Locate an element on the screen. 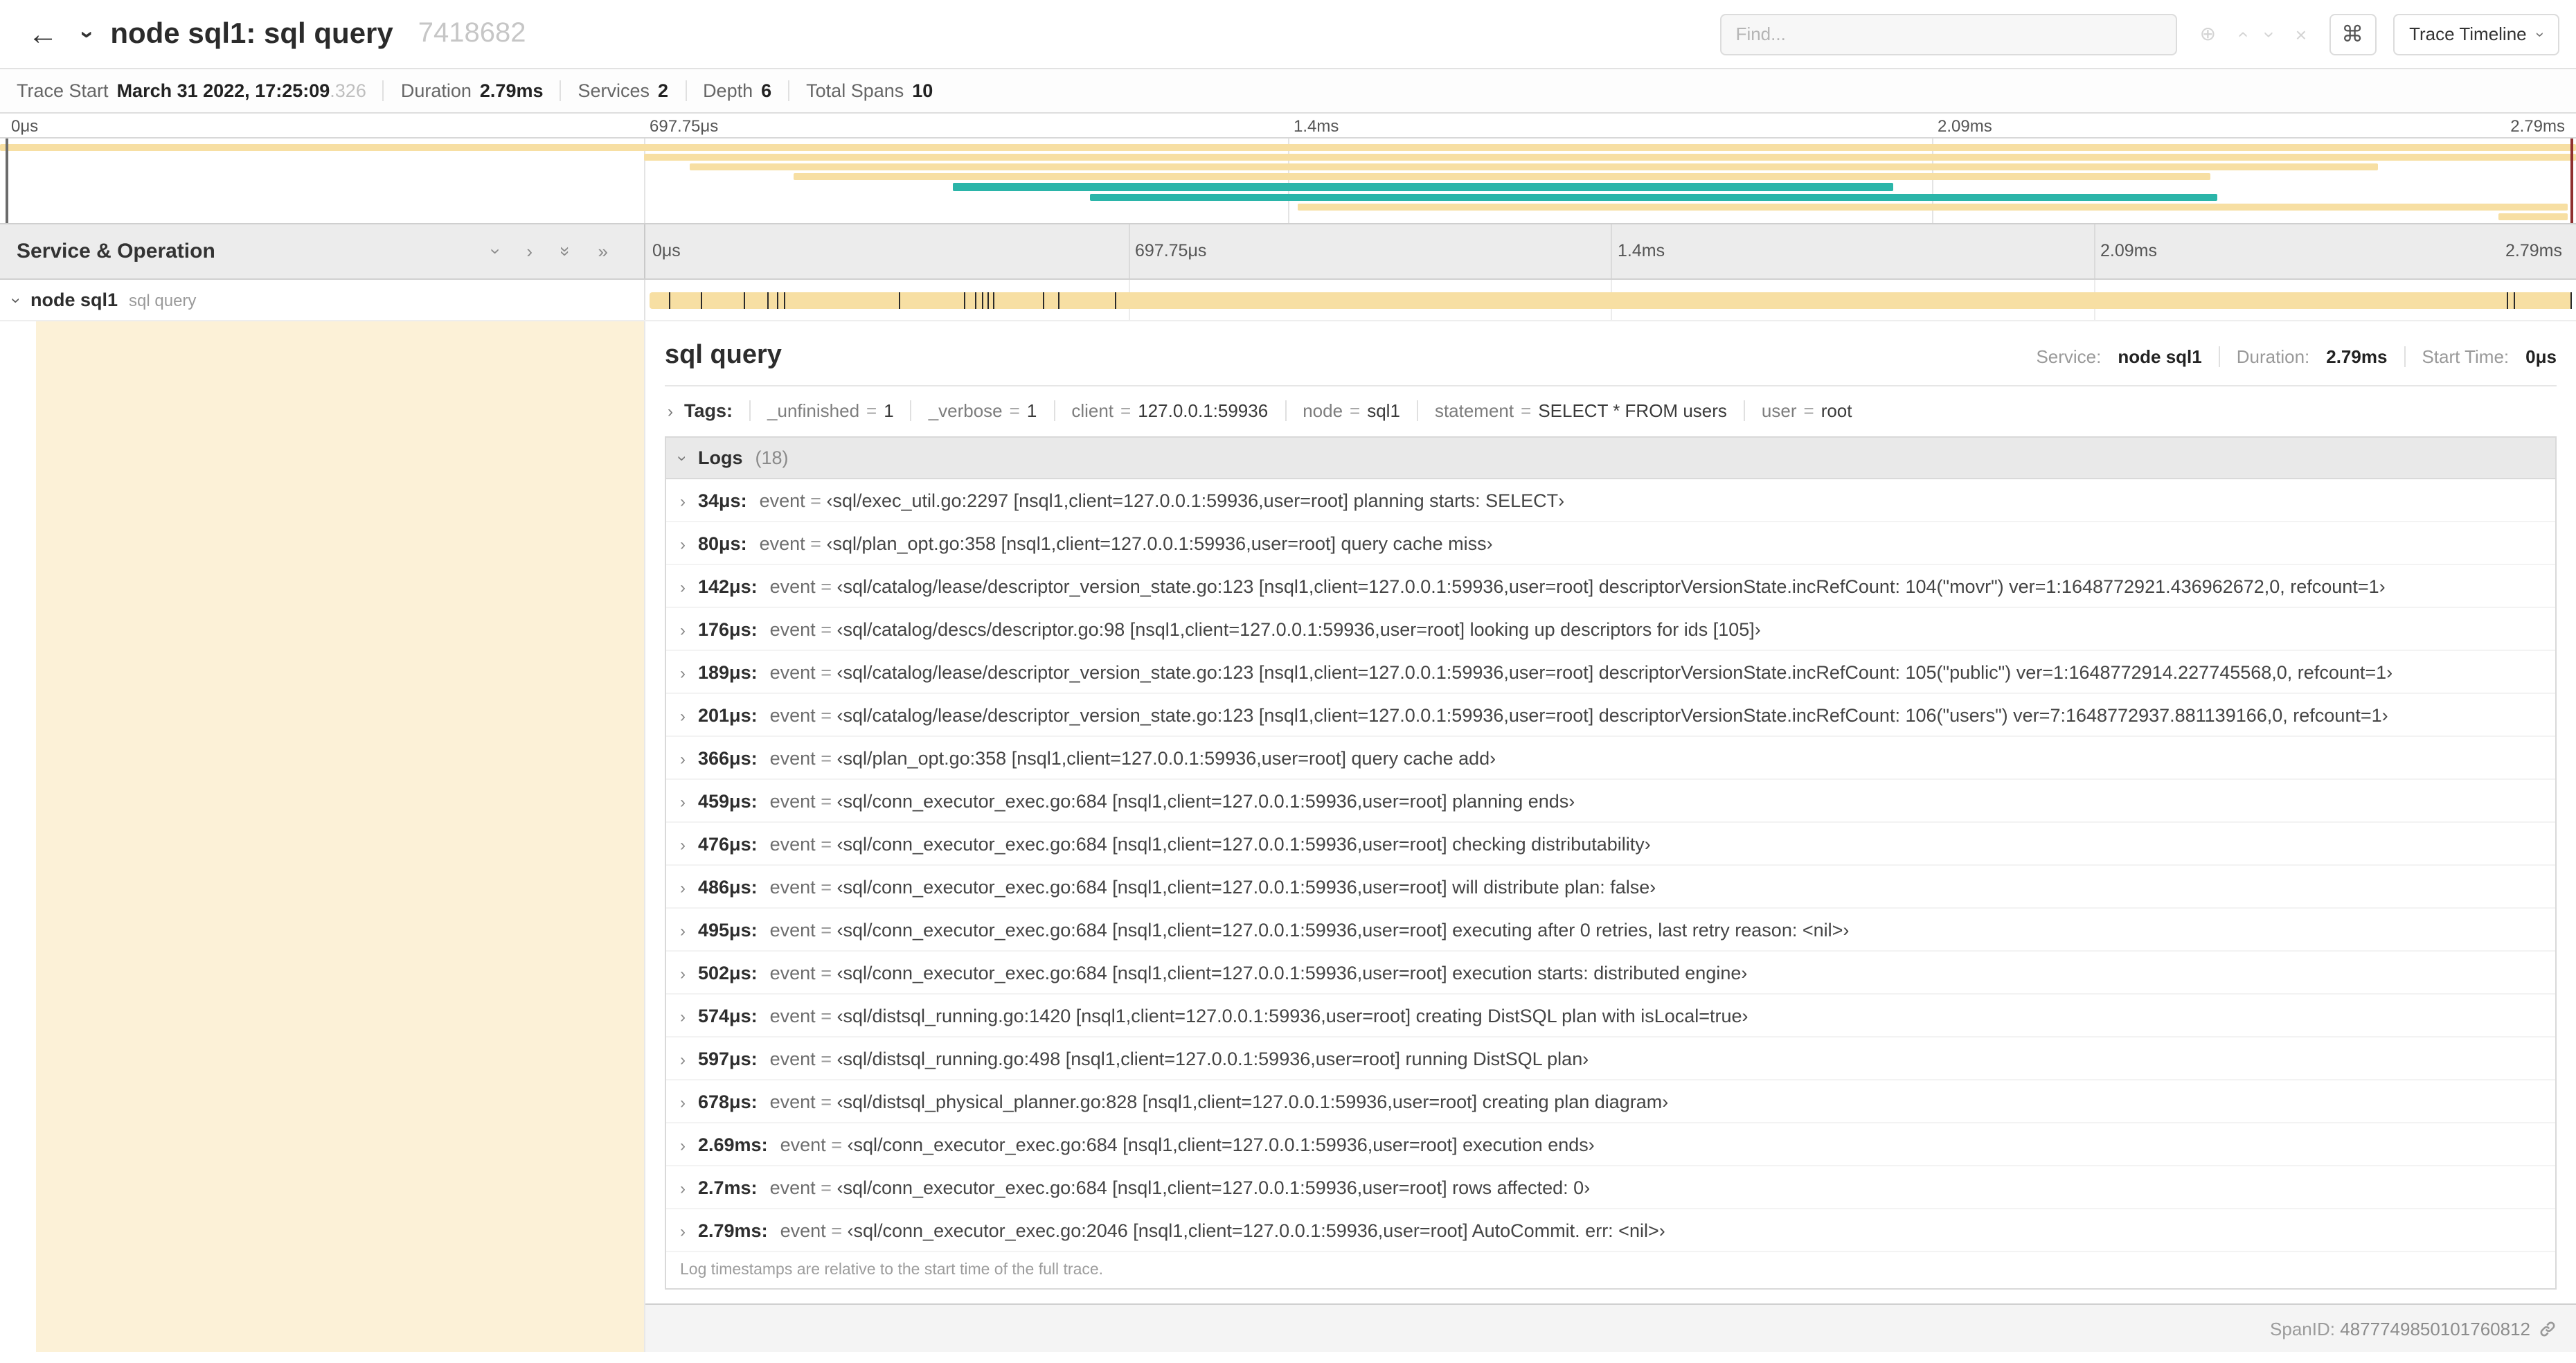  log-timestamp: 366μs: is located at coordinates (728, 759).